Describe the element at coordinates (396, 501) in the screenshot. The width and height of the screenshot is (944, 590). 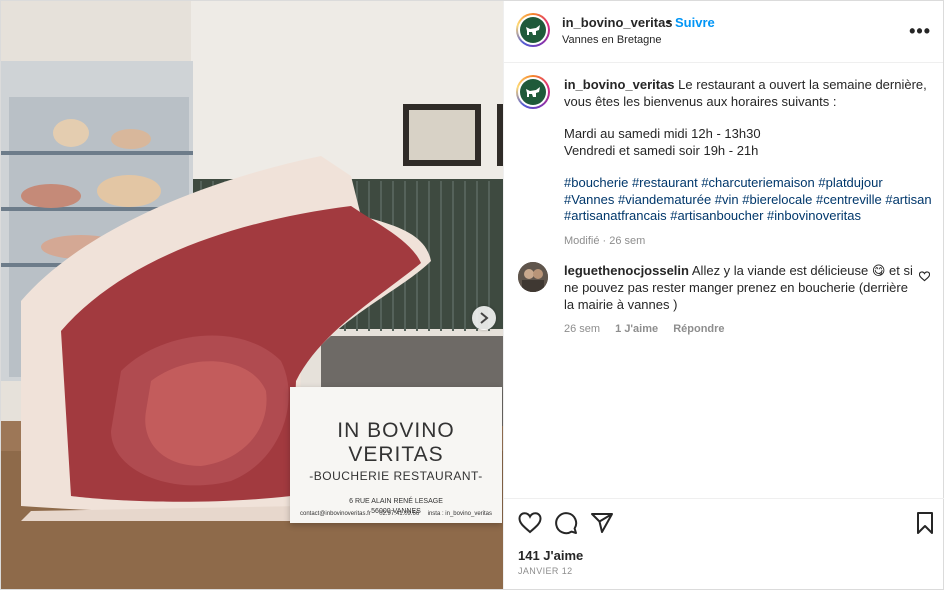
I see `card-address-line1: 6 RUE ALAIN RENÉ LESAGE` at that location.